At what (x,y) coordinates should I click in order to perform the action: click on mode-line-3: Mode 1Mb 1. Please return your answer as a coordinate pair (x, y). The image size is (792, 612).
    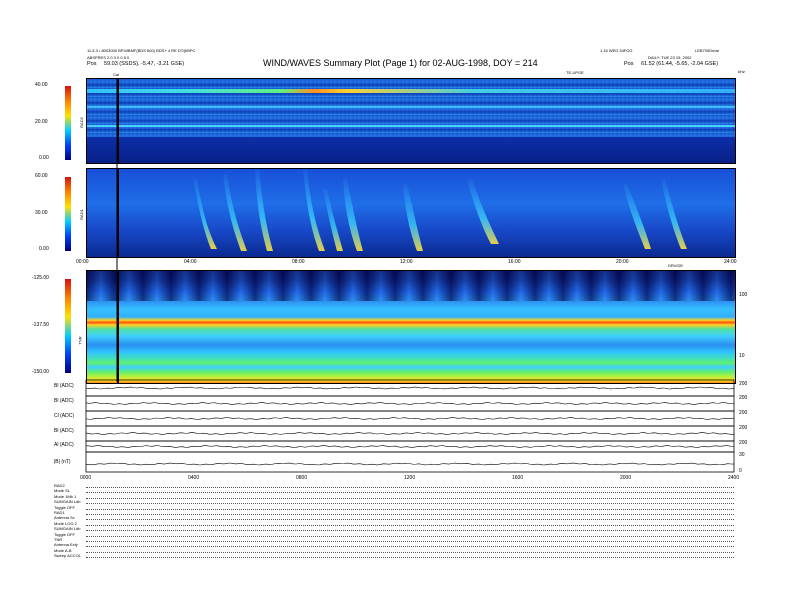
    Looking at the image, I should click on (65, 496).